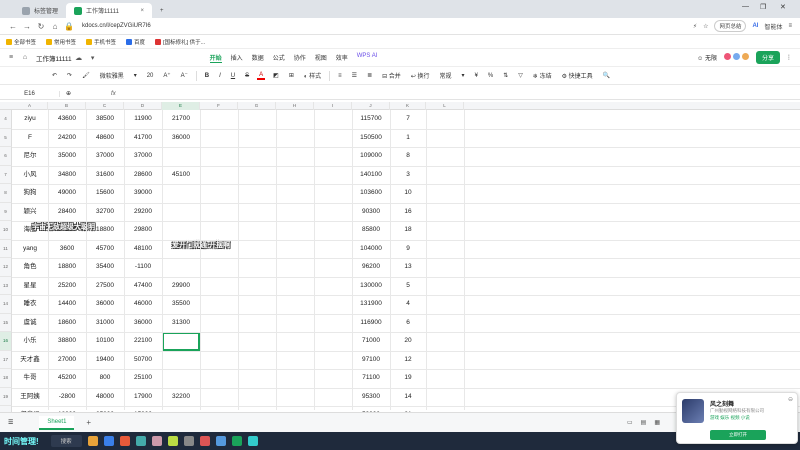 Image resolution: width=800 pixels, height=450 pixels. What do you see at coordinates (705, 26) in the screenshot?
I see `star-icon: ☆` at bounding box center [705, 26].